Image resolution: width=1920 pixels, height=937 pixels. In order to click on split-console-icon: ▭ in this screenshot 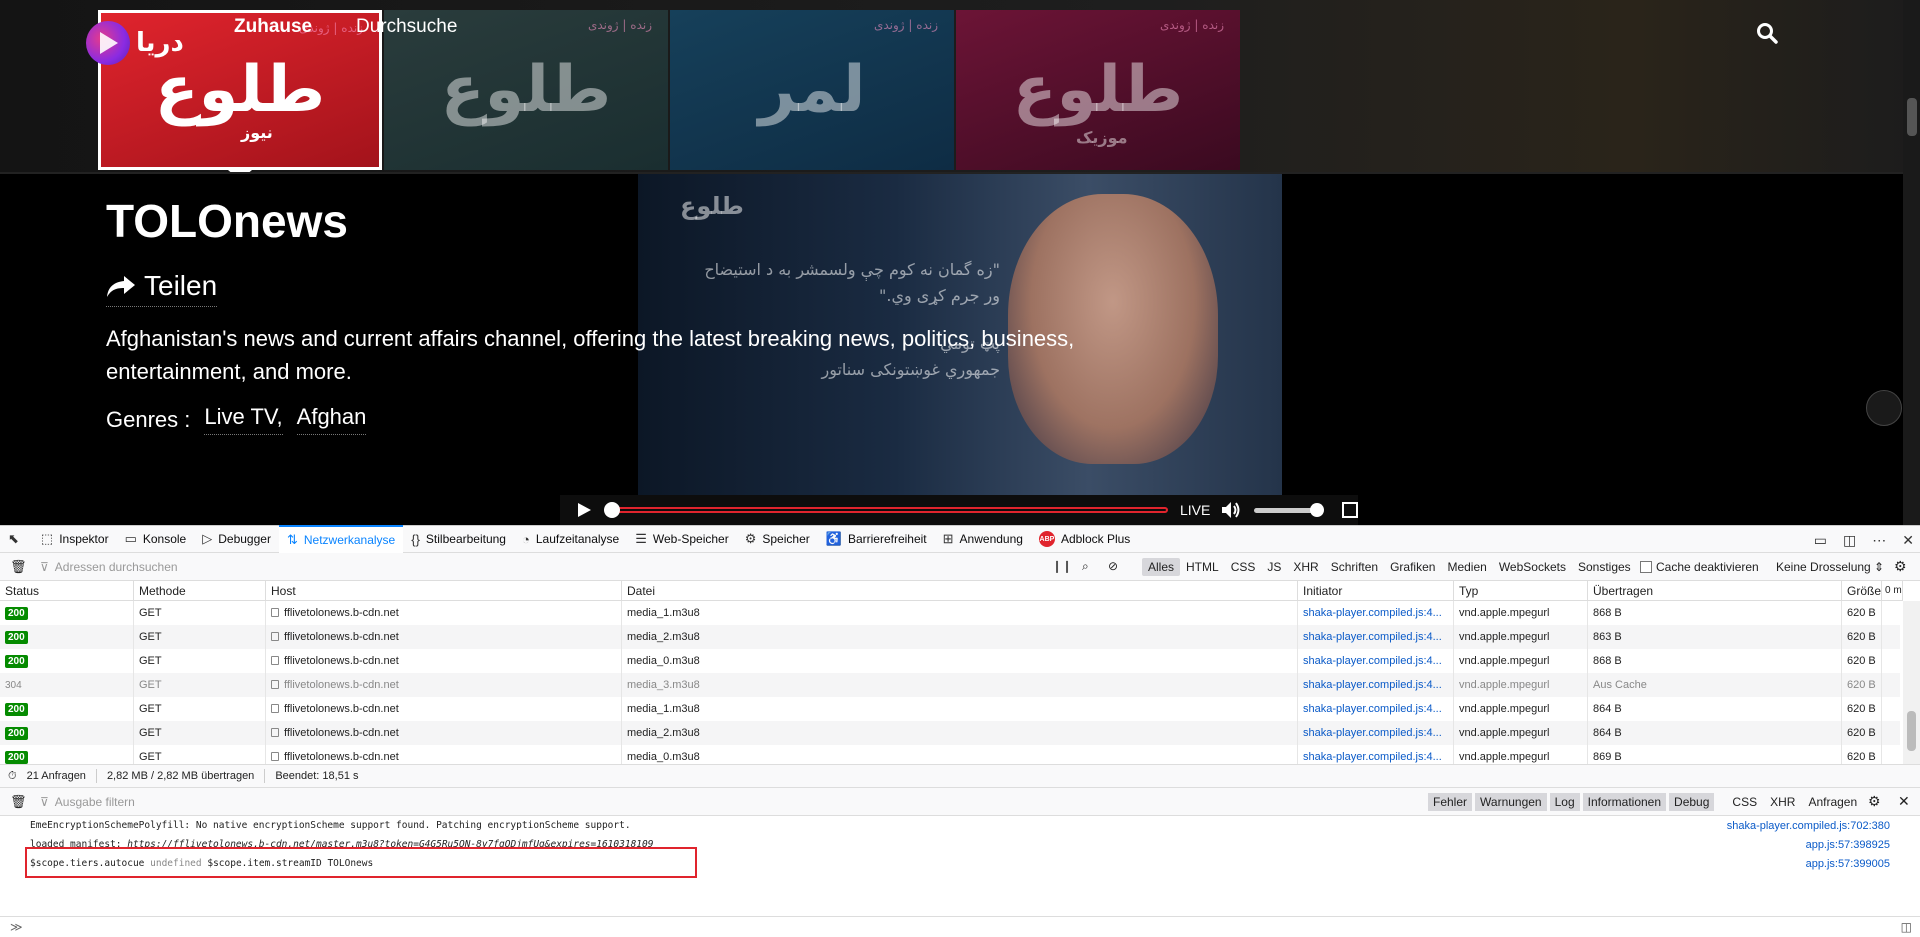, I will do `click(1820, 540)`.